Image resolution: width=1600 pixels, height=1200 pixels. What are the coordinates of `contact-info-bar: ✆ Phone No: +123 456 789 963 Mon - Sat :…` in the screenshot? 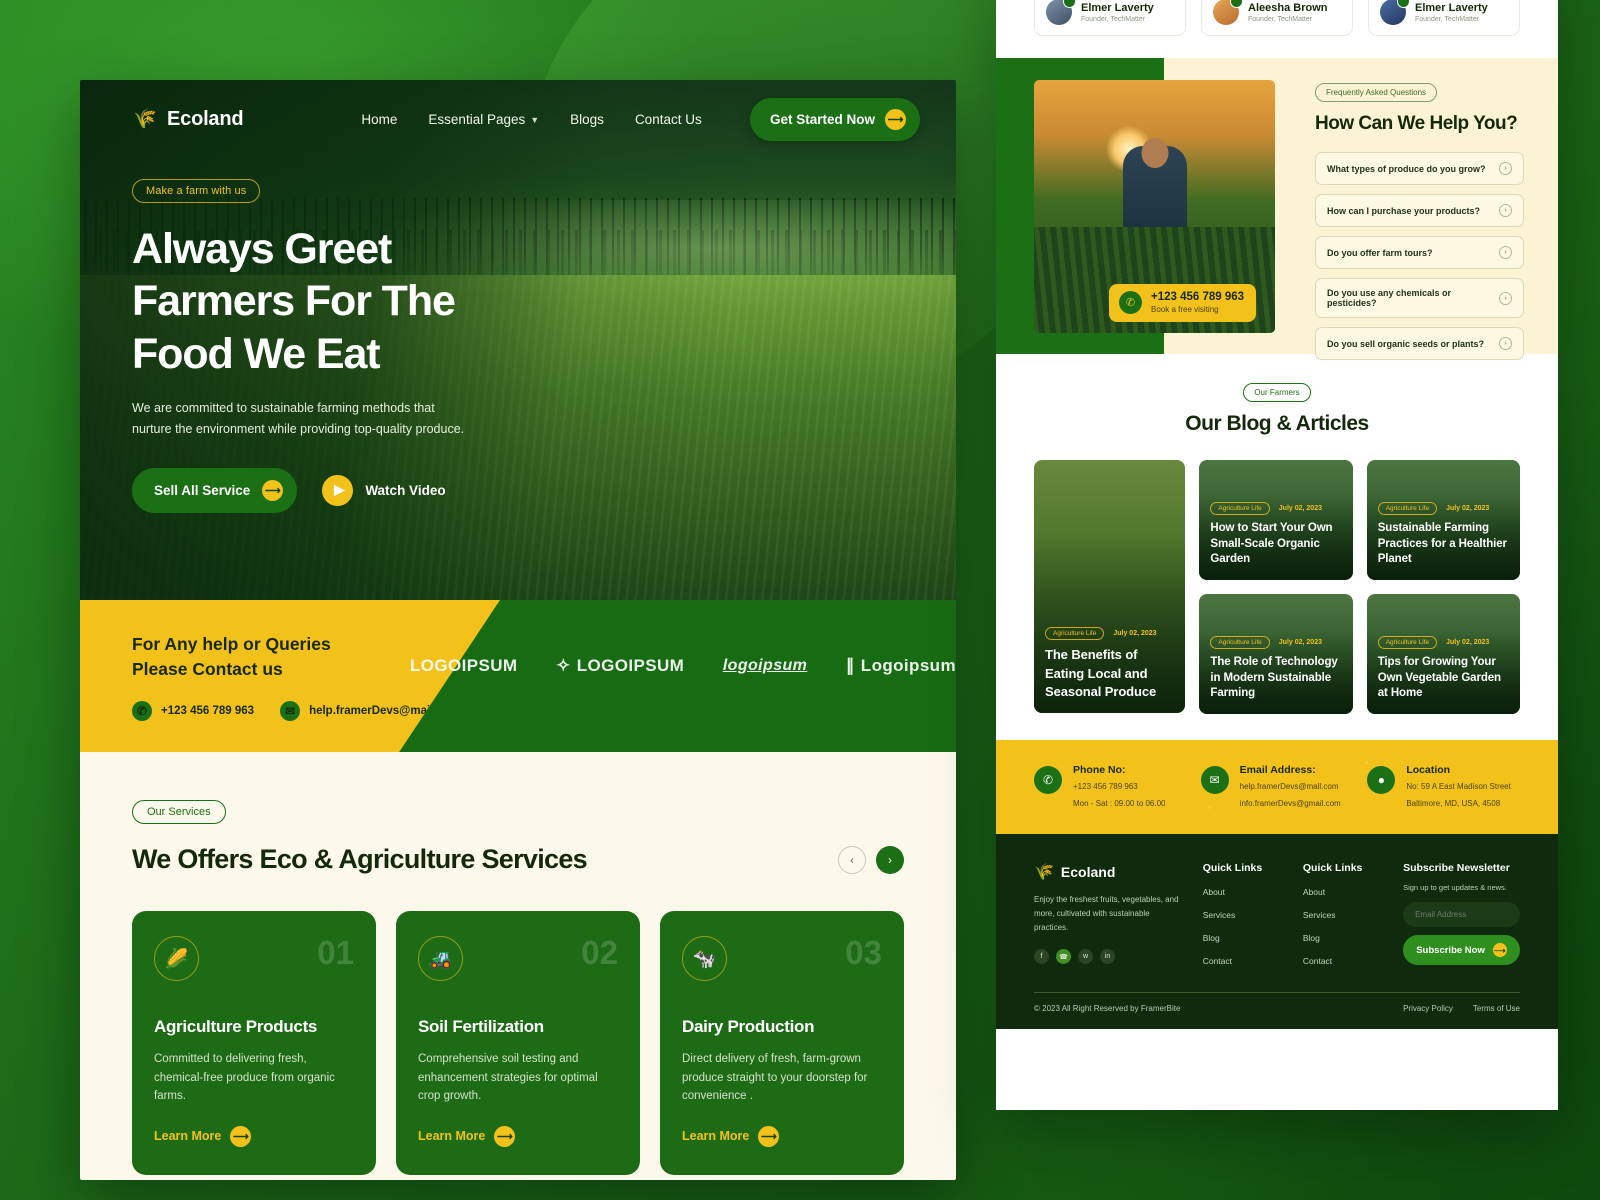 It's located at (1277, 787).